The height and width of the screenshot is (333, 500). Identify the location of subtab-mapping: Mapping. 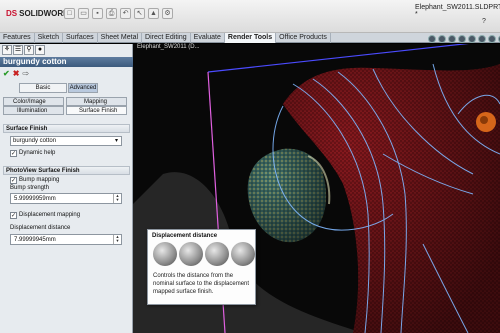
(96, 101).